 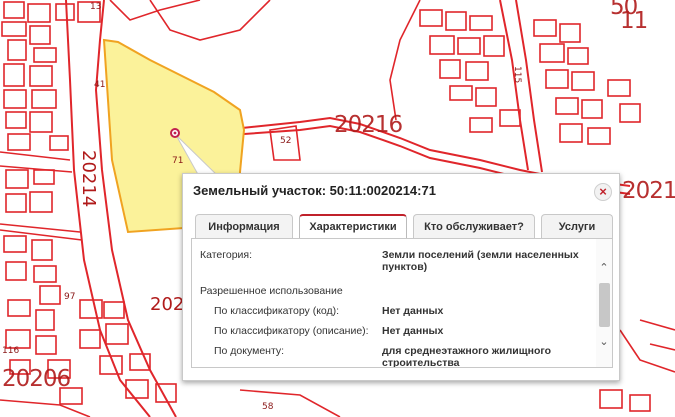 I want to click on panel-scrollbar: ⌃ ⌄, so click(x=604, y=303).